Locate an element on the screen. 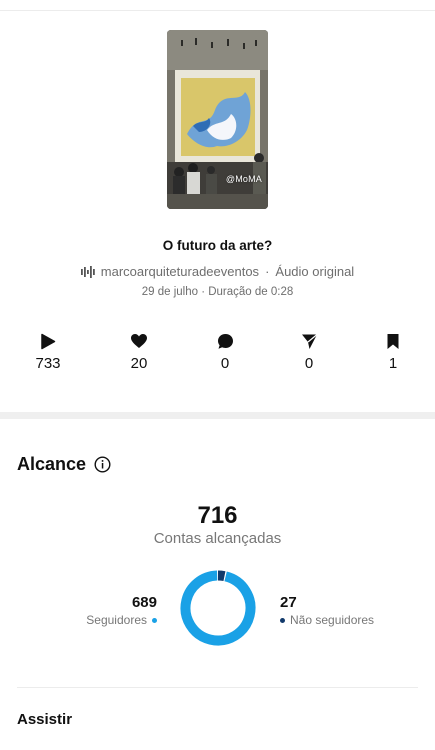  reach-total: 716 is located at coordinates (217, 515).